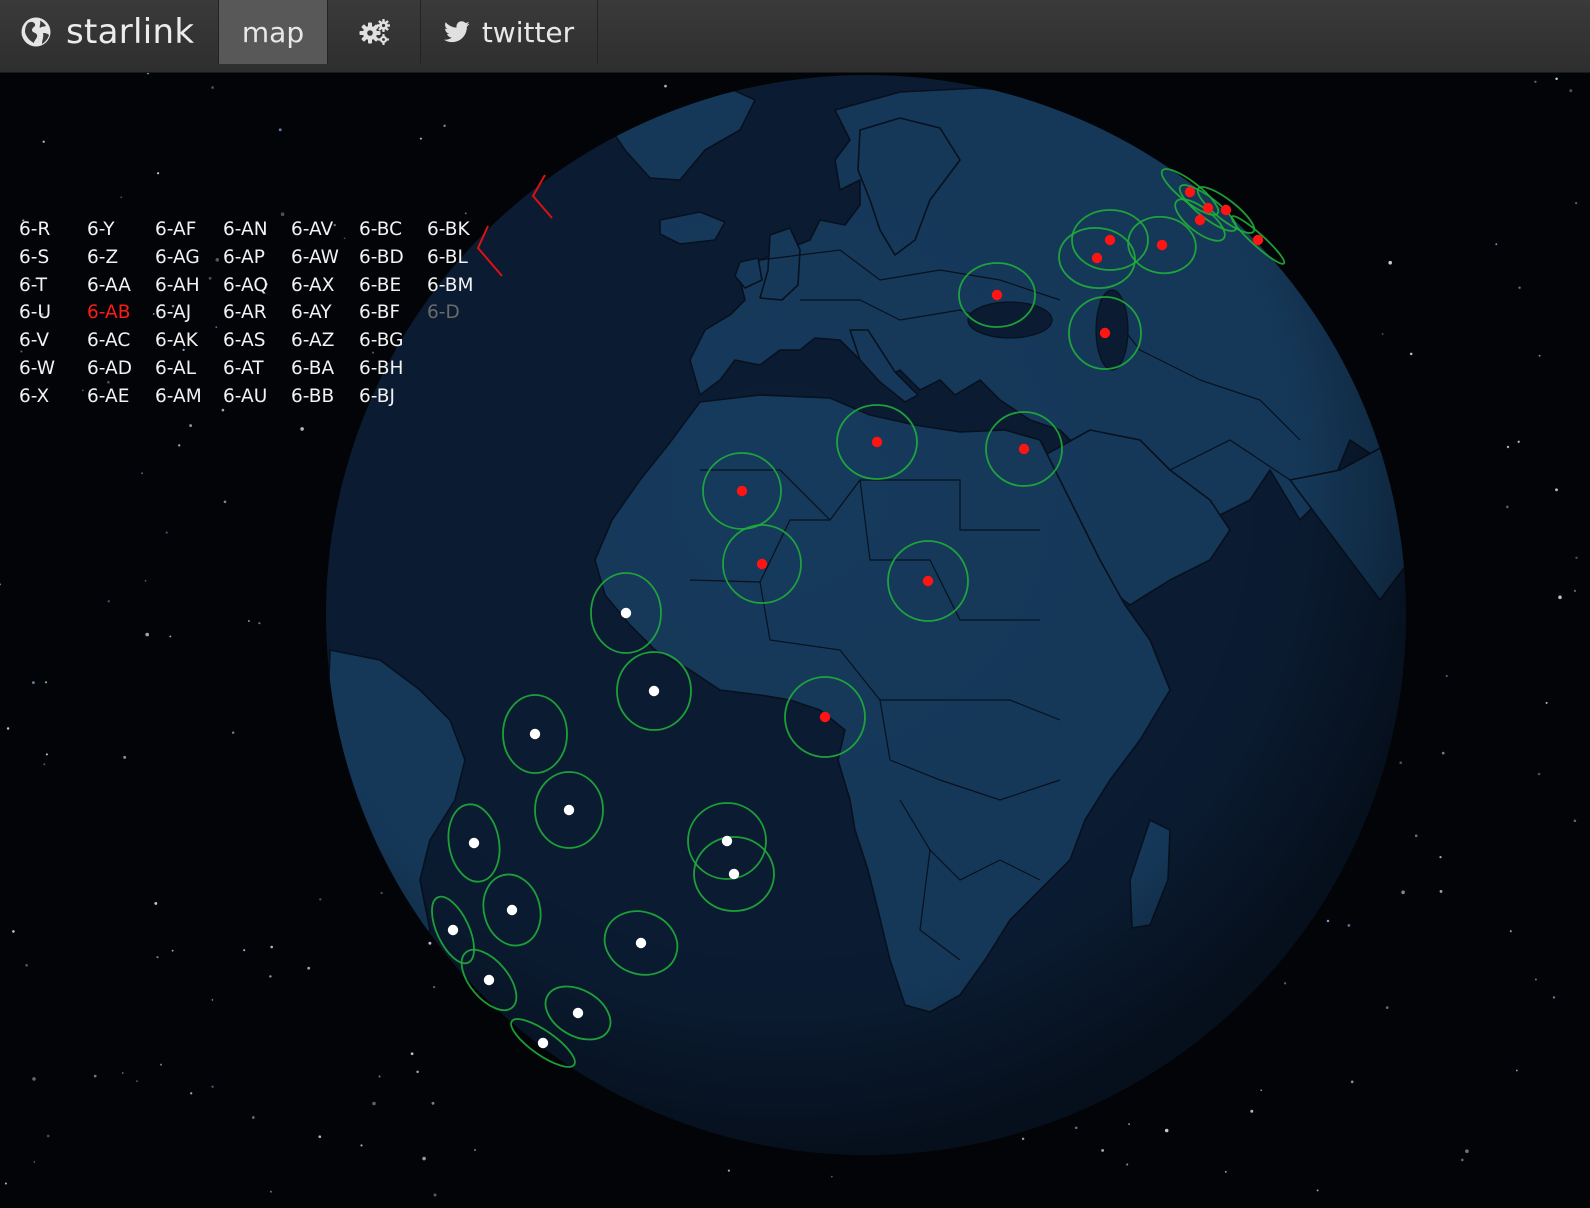 The image size is (1590, 1208). Describe the element at coordinates (461, 230) in the screenshot. I see `launch-item: 6-BK` at that location.